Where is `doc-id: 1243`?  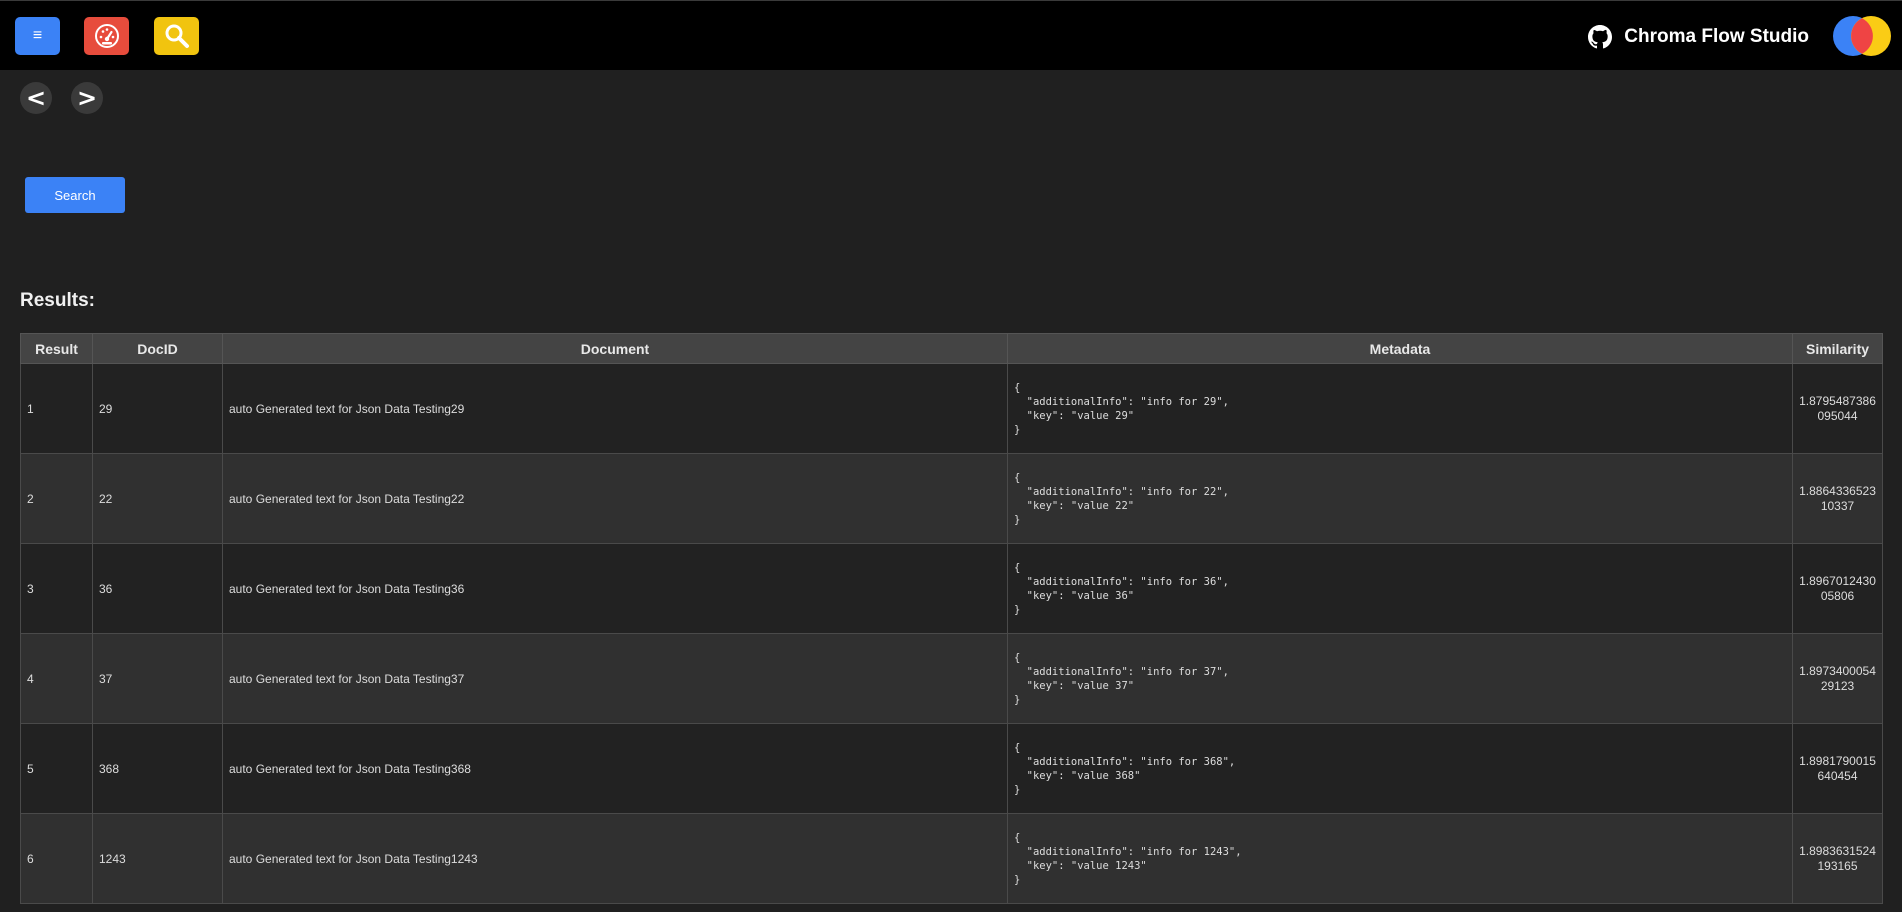 doc-id: 1243 is located at coordinates (157, 858).